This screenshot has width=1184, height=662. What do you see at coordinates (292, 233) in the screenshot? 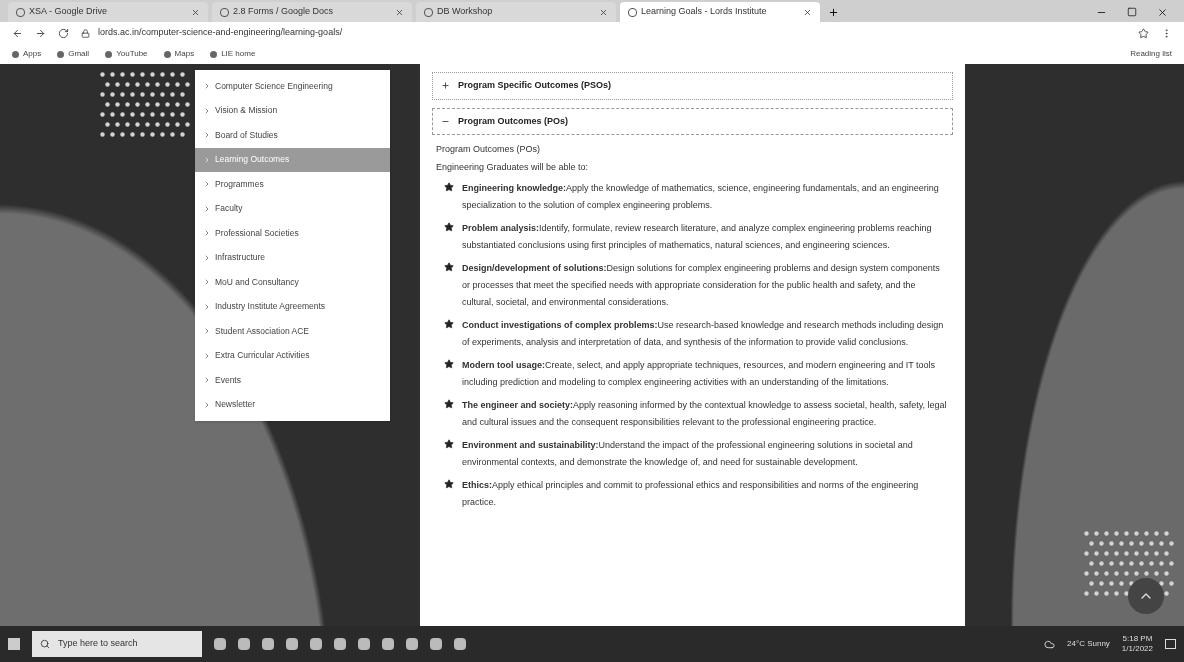
I see `menu-item: Professional Societies` at bounding box center [292, 233].